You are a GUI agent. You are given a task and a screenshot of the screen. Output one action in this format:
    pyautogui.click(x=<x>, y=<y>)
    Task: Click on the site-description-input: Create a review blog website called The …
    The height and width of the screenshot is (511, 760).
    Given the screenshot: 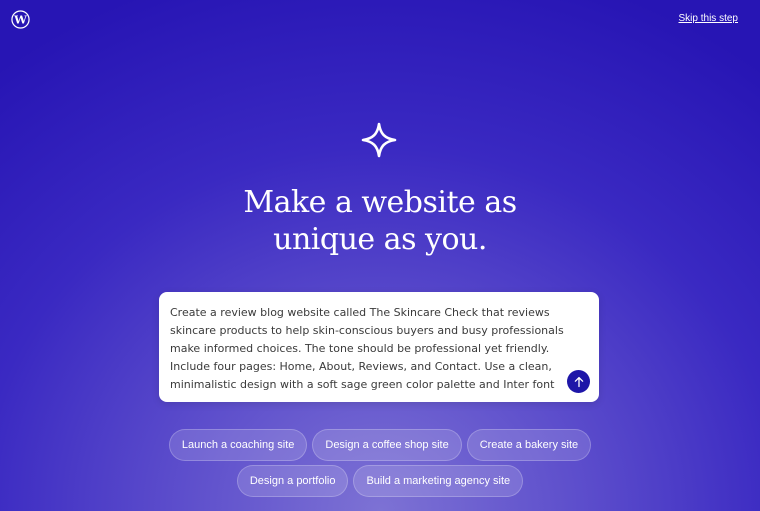 What is the action you would take?
    pyautogui.click(x=367, y=350)
    